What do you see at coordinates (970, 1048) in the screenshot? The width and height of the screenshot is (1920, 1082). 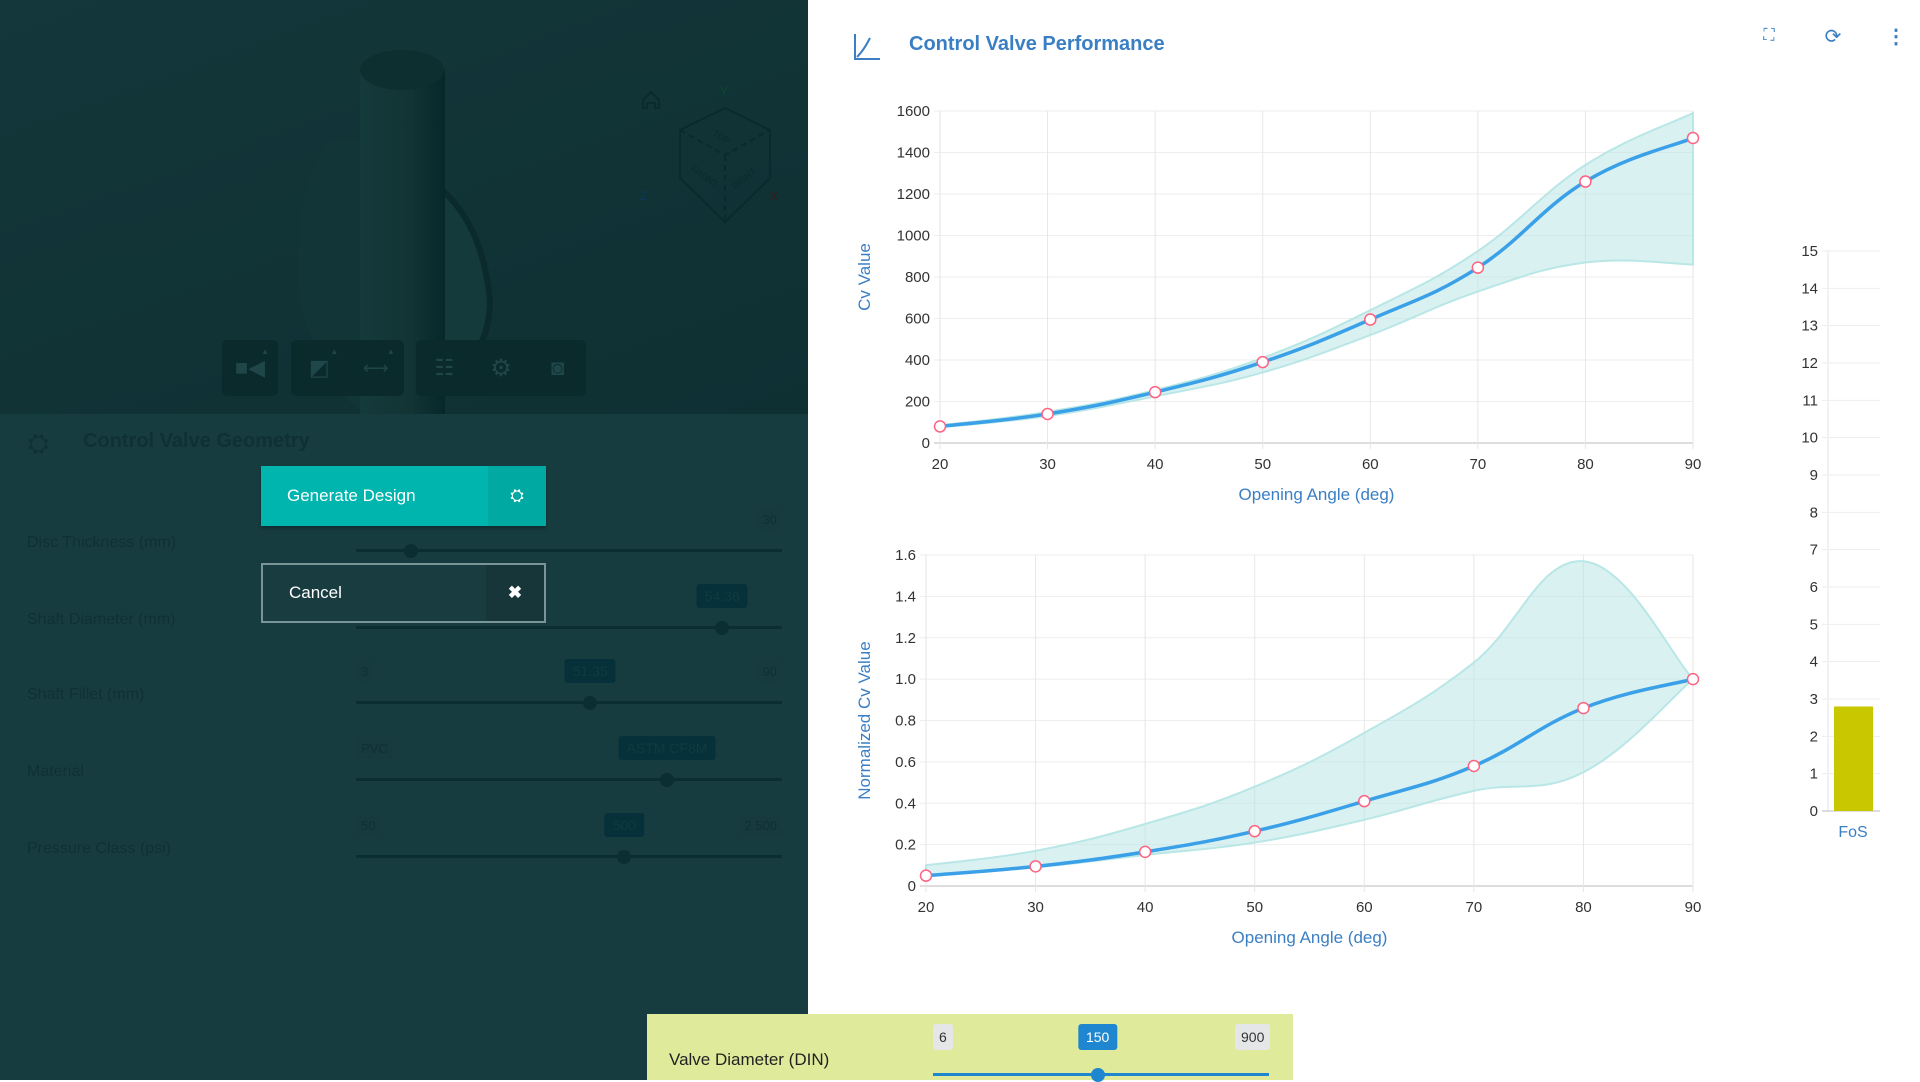 I see `valve-diameter-panel: Valve Diameter (DIN) 6 900 150` at bounding box center [970, 1048].